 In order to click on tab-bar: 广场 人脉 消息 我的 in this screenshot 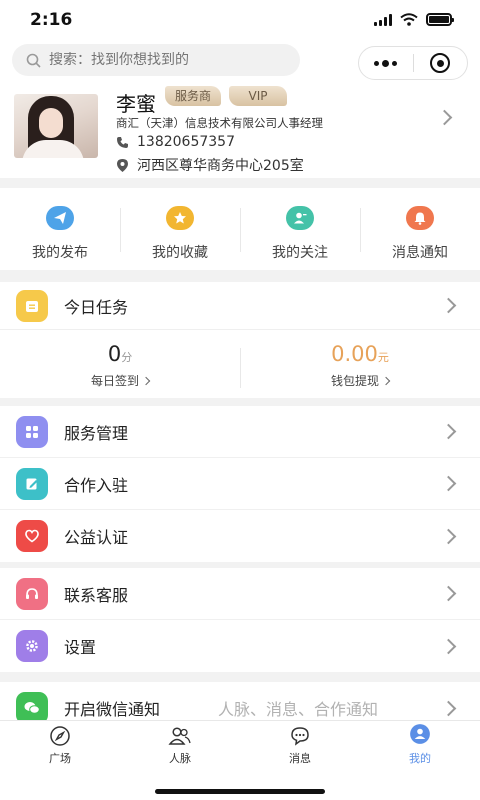, I will do `click(240, 760)`.